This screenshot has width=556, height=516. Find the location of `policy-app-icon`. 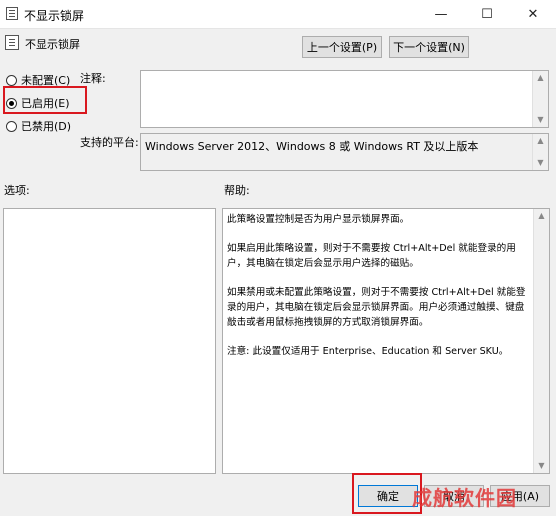

policy-app-icon is located at coordinates (12, 13).